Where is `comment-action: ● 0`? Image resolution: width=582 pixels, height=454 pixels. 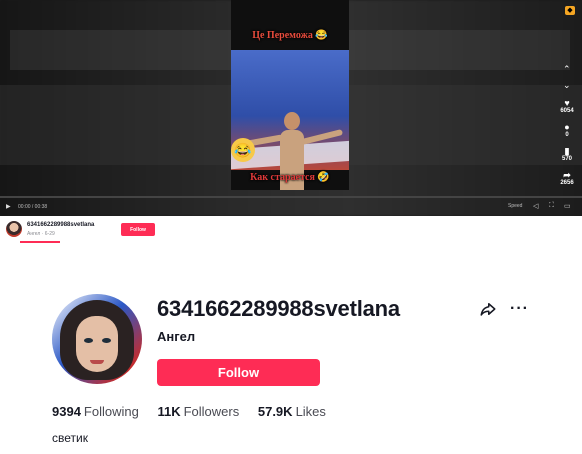 comment-action: ● 0 is located at coordinates (567, 130).